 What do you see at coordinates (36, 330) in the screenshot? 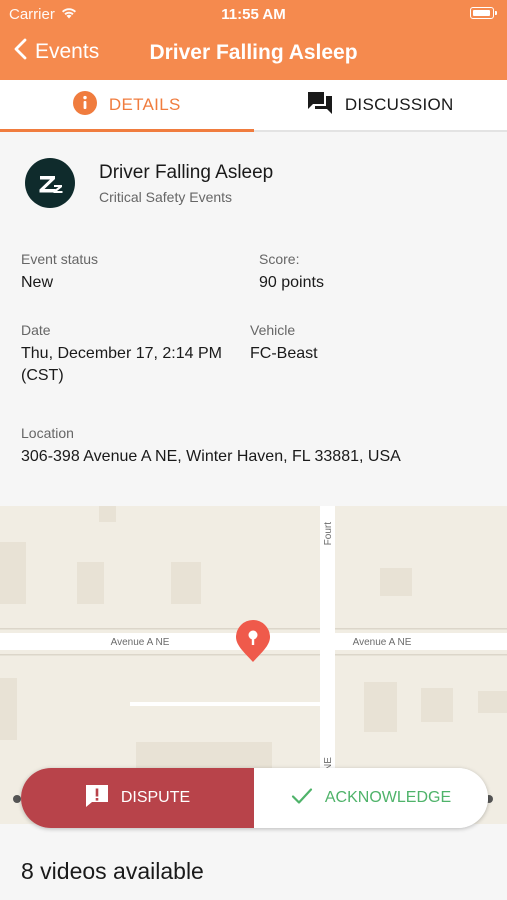
I see `date-label: Date` at bounding box center [36, 330].